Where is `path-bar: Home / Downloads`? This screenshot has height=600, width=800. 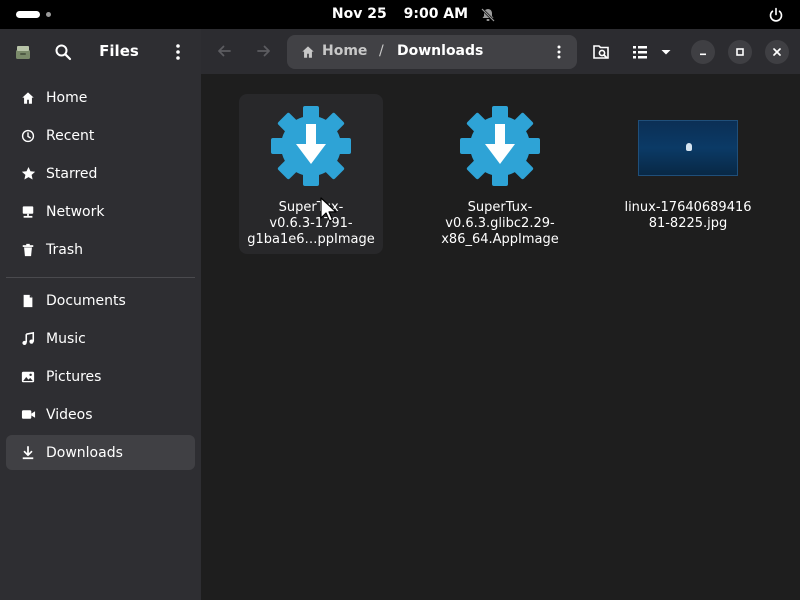 path-bar: Home / Downloads is located at coordinates (432, 52).